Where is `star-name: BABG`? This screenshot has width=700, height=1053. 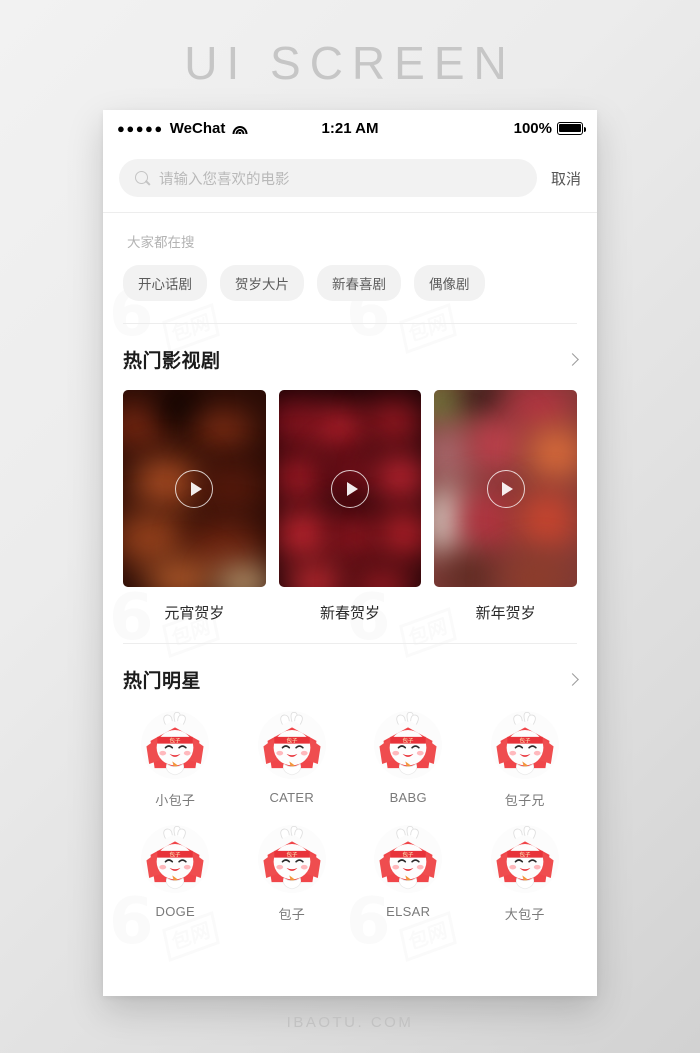 star-name: BABG is located at coordinates (408, 797).